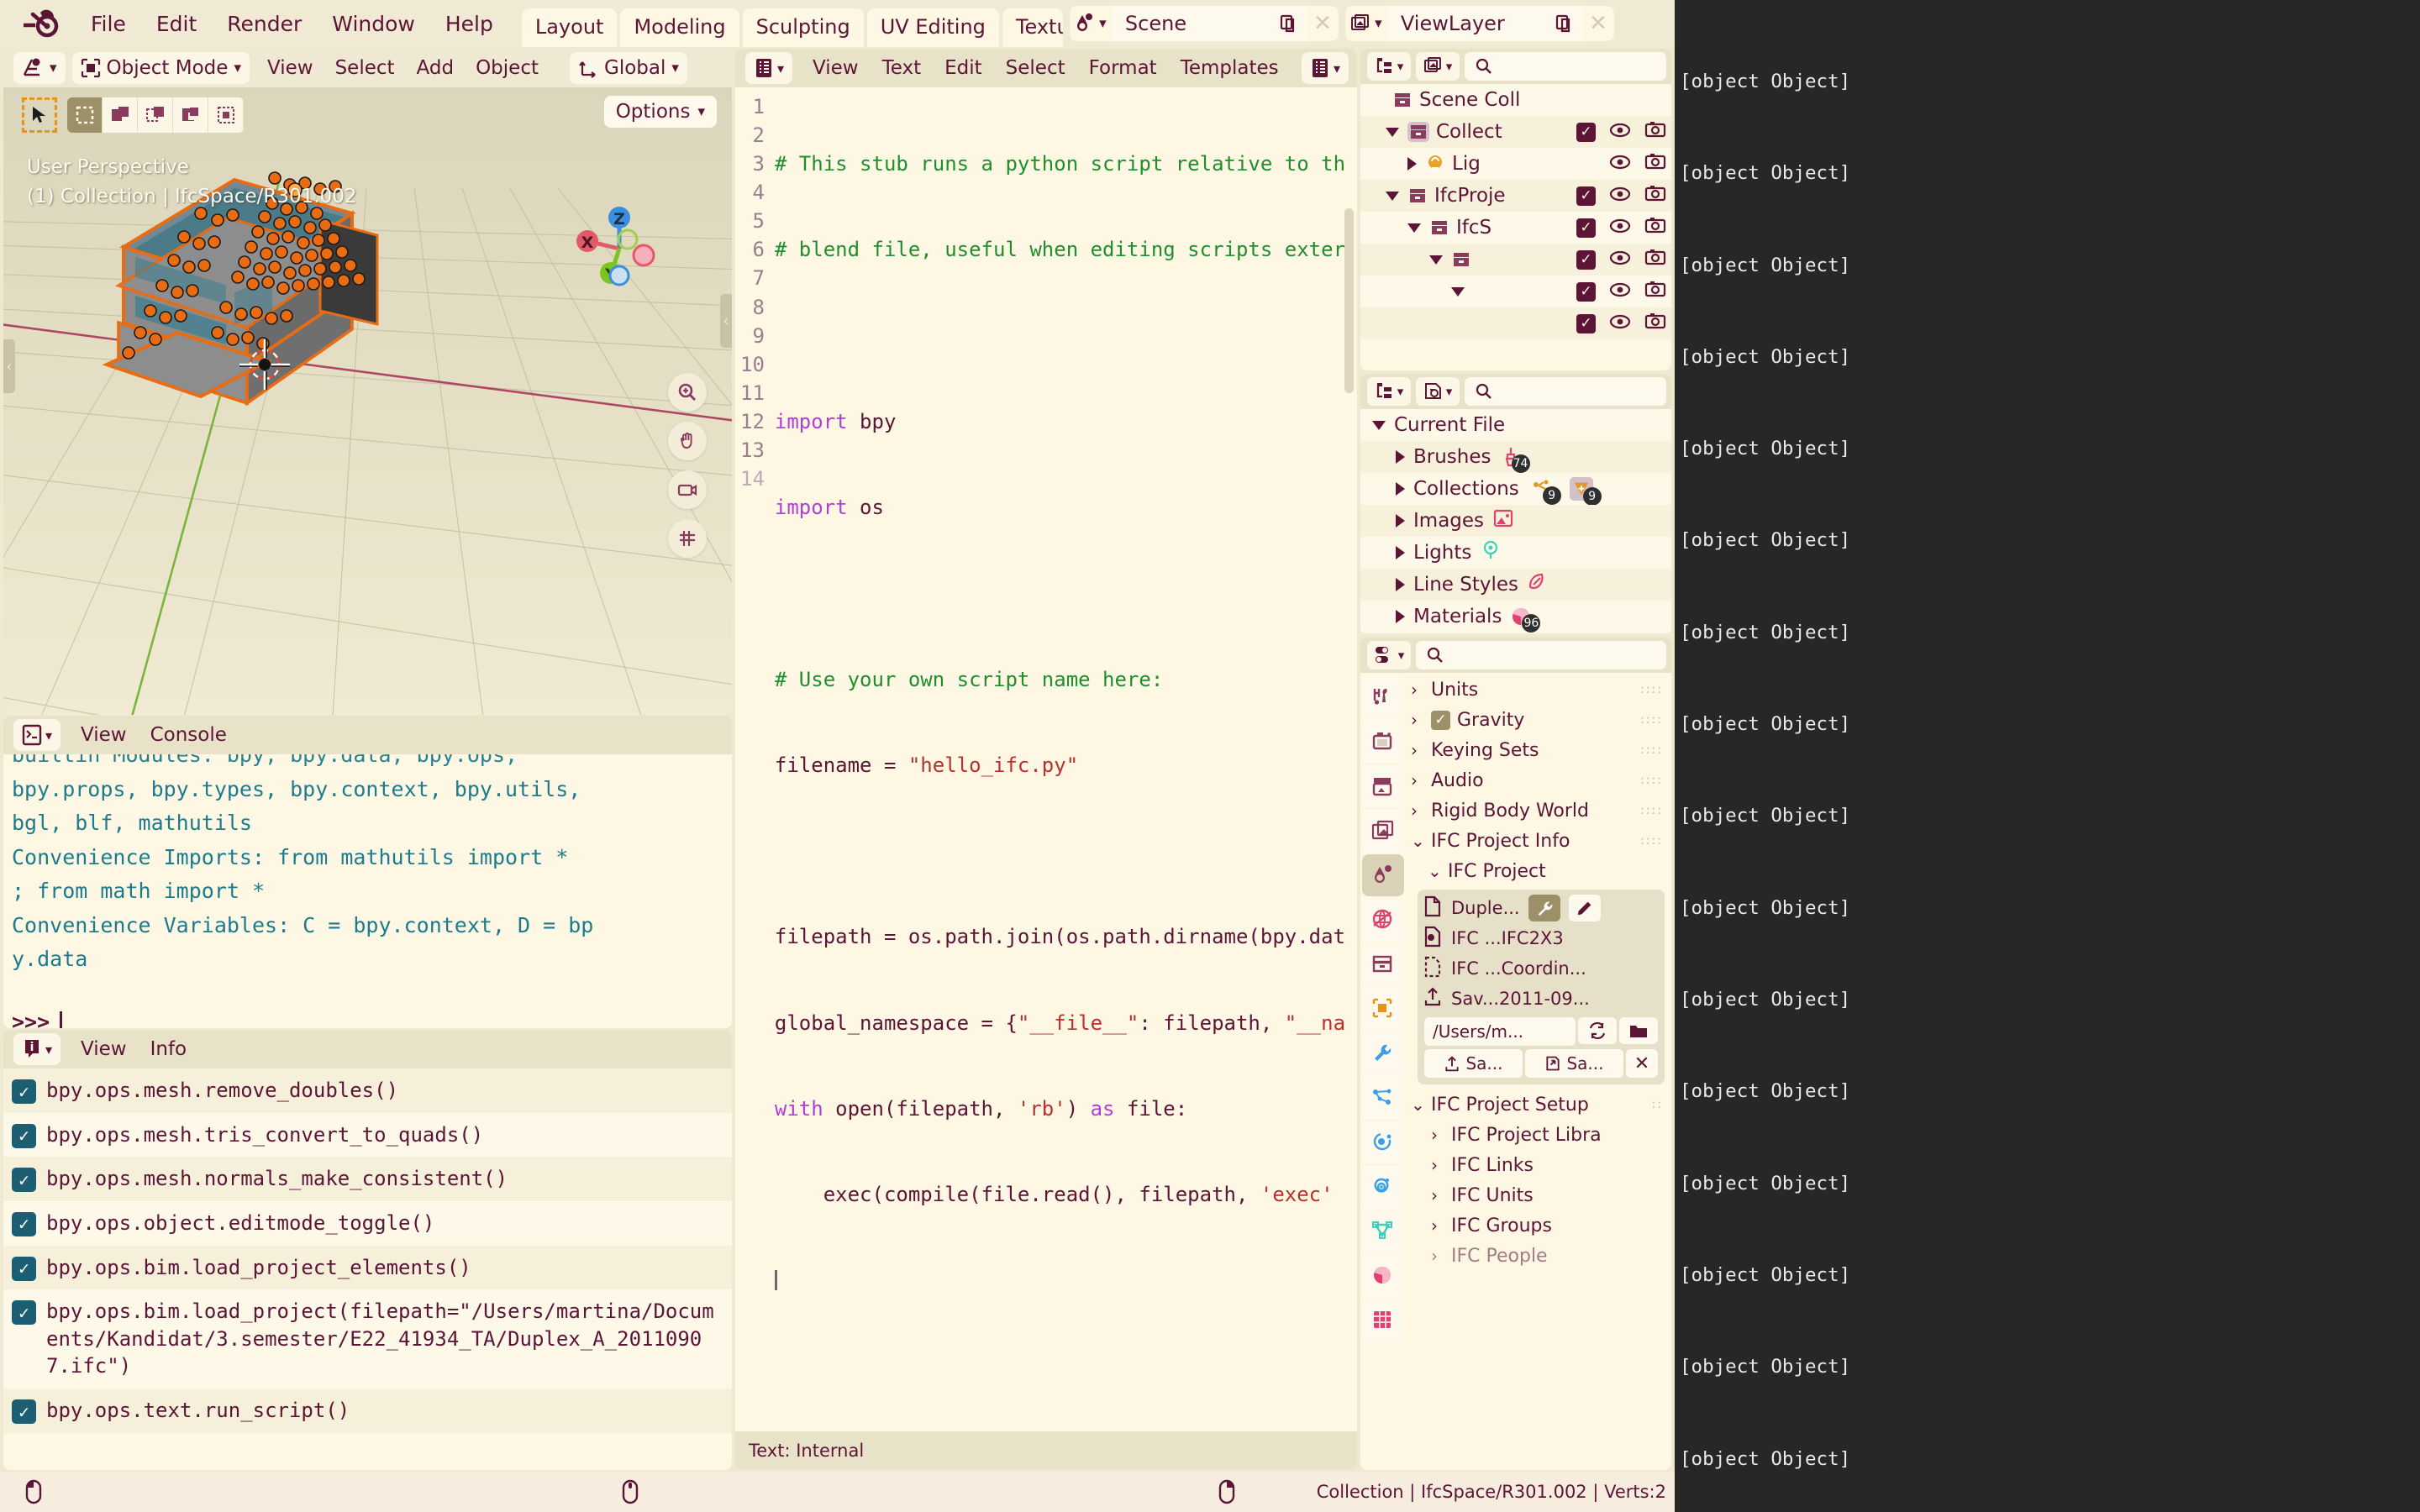 This screenshot has width=2420, height=1512. What do you see at coordinates (1365, 23) in the screenshot?
I see `viewlayer-icon: ▾` at bounding box center [1365, 23].